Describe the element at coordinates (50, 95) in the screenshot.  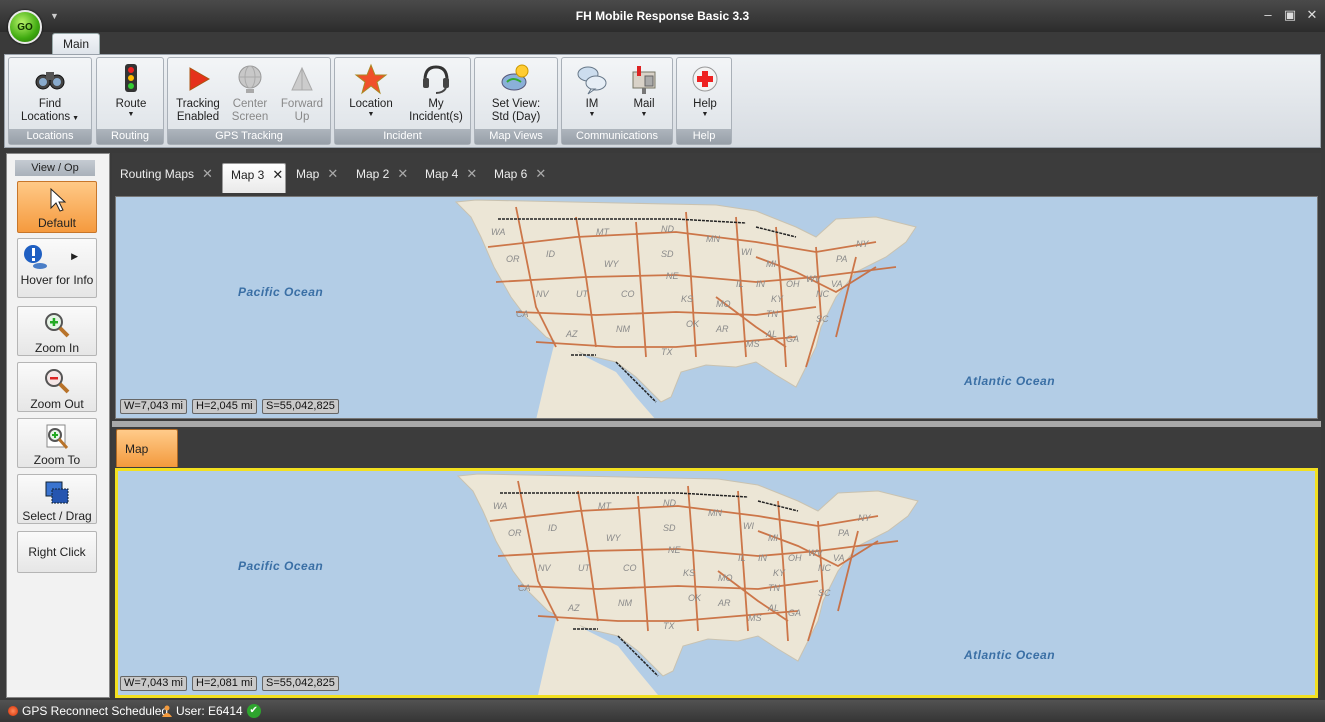
I see `find-locations-button: Find Locations ▼` at that location.